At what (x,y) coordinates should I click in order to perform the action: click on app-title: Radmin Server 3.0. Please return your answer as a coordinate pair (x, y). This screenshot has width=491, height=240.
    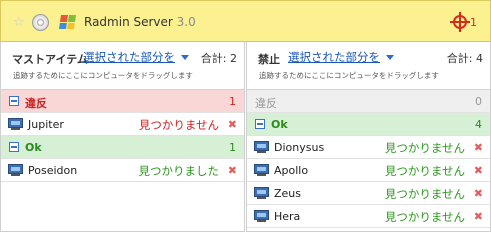
    Looking at the image, I should click on (140, 22).